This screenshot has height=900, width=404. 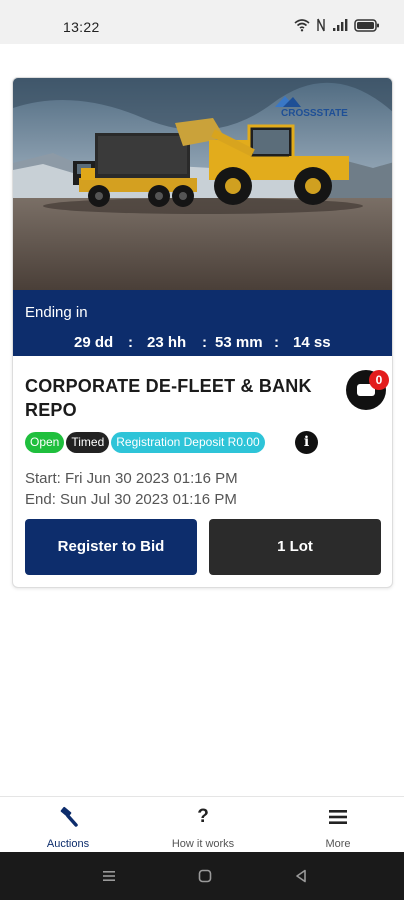 I want to click on type-badge-timed: Timed, so click(x=88, y=442).